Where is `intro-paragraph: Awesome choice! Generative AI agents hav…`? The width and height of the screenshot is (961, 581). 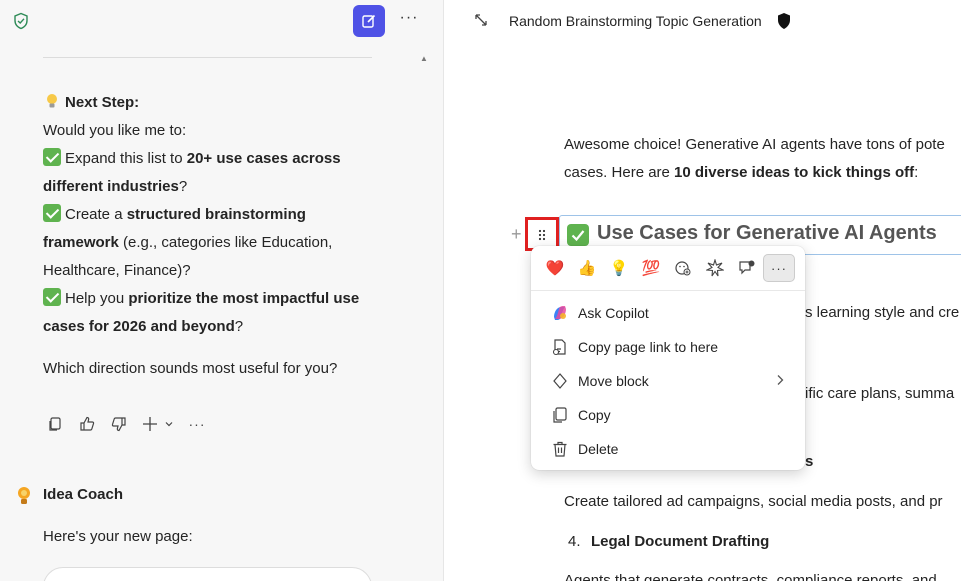 intro-paragraph: Awesome choice! Generative AI agents hav… is located at coordinates (754, 158).